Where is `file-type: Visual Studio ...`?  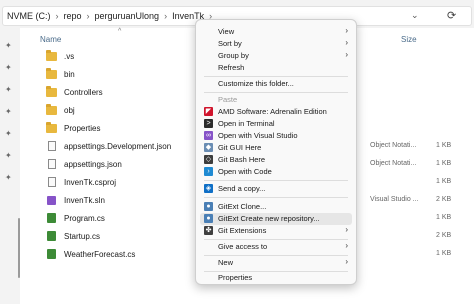 file-type: Visual Studio ... is located at coordinates (394, 199).